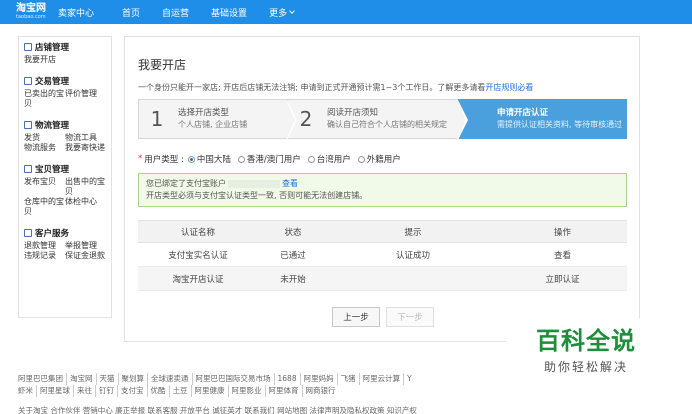  Describe the element at coordinates (562, 254) in the screenshot. I see `view-cert-link: 查看` at that location.